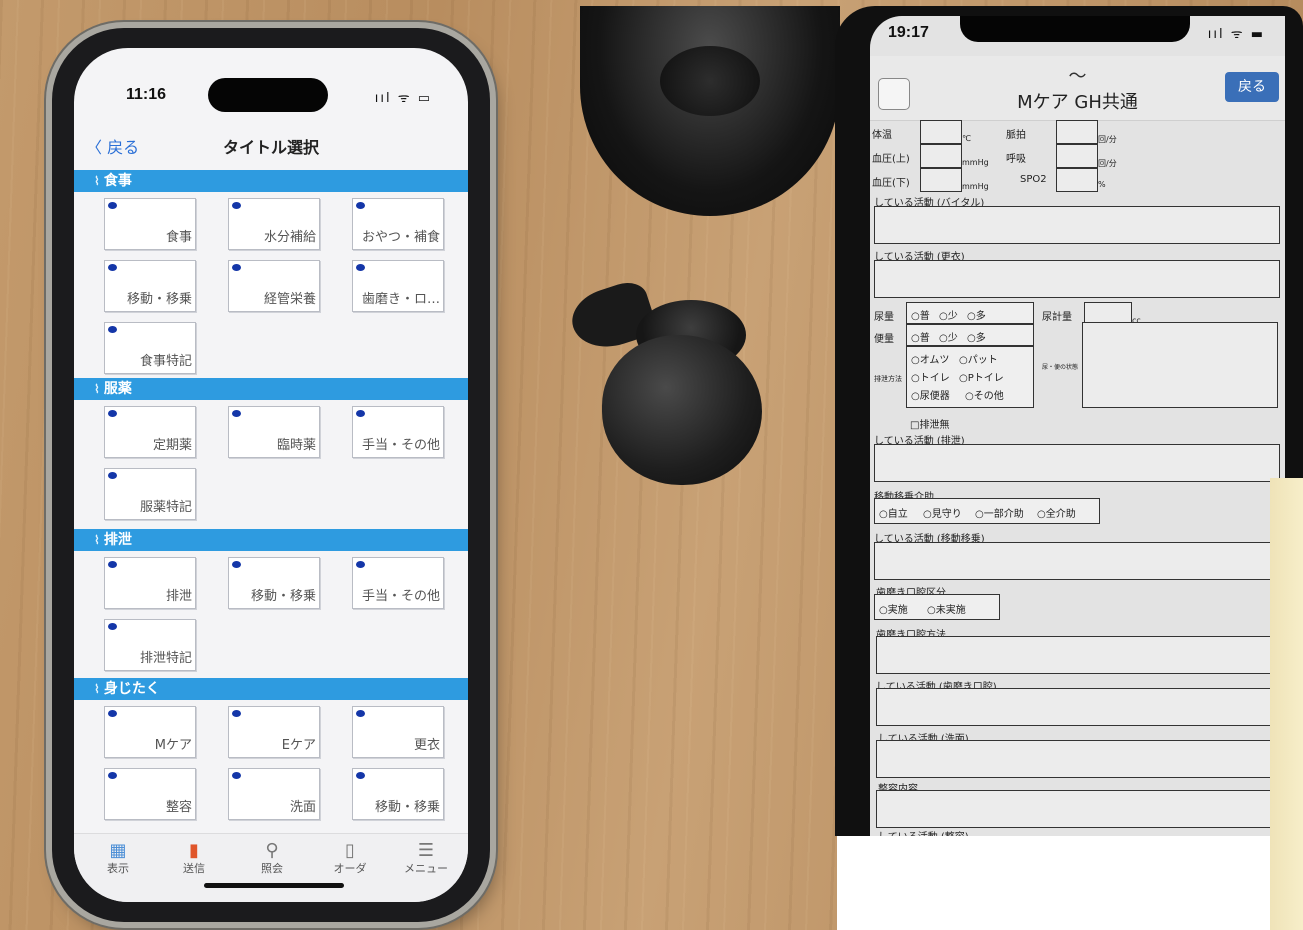  I want to click on temp-unit: ℃, so click(966, 138).